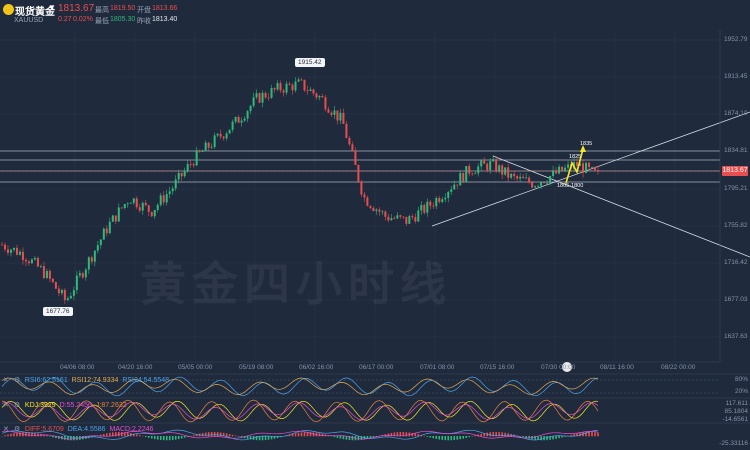  What do you see at coordinates (590, 184) in the screenshot?
I see `trend-lines` at bounding box center [590, 184].